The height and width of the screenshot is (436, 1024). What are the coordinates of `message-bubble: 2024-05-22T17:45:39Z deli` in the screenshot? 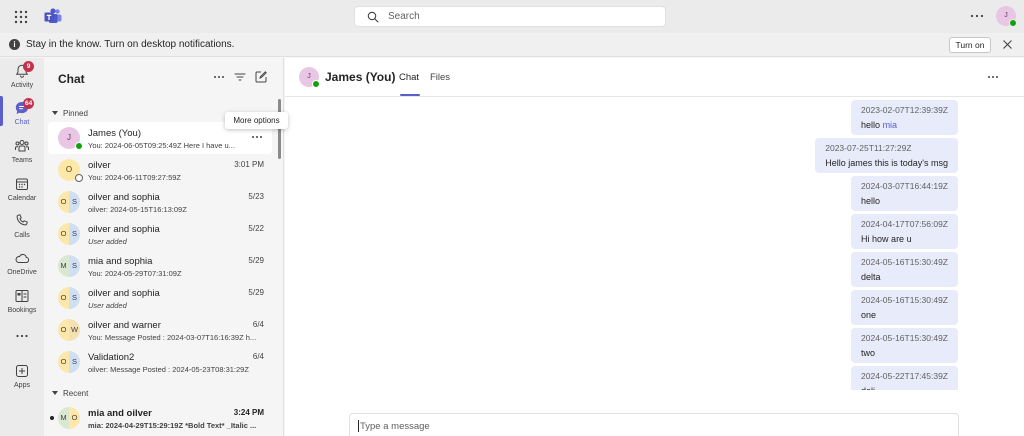 It's located at (904, 378).